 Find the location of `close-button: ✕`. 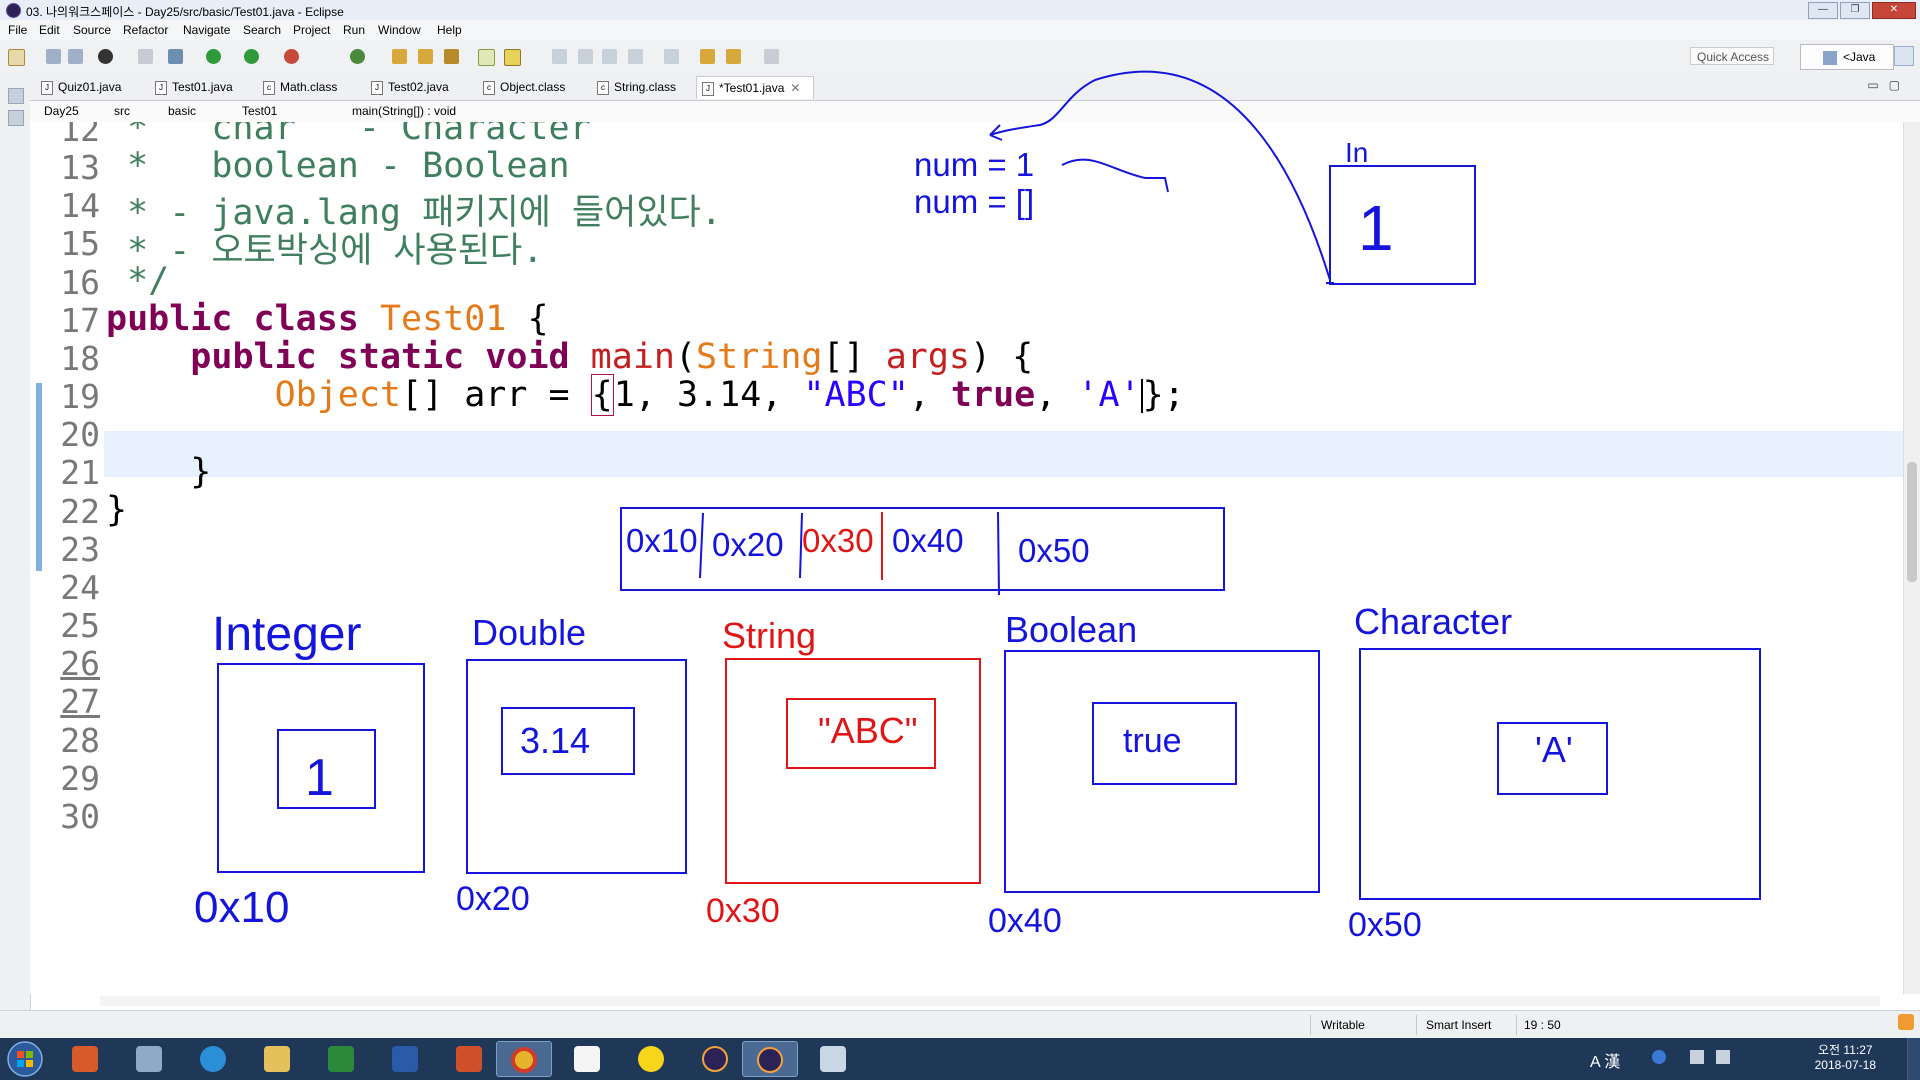

close-button: ✕ is located at coordinates (1894, 10).